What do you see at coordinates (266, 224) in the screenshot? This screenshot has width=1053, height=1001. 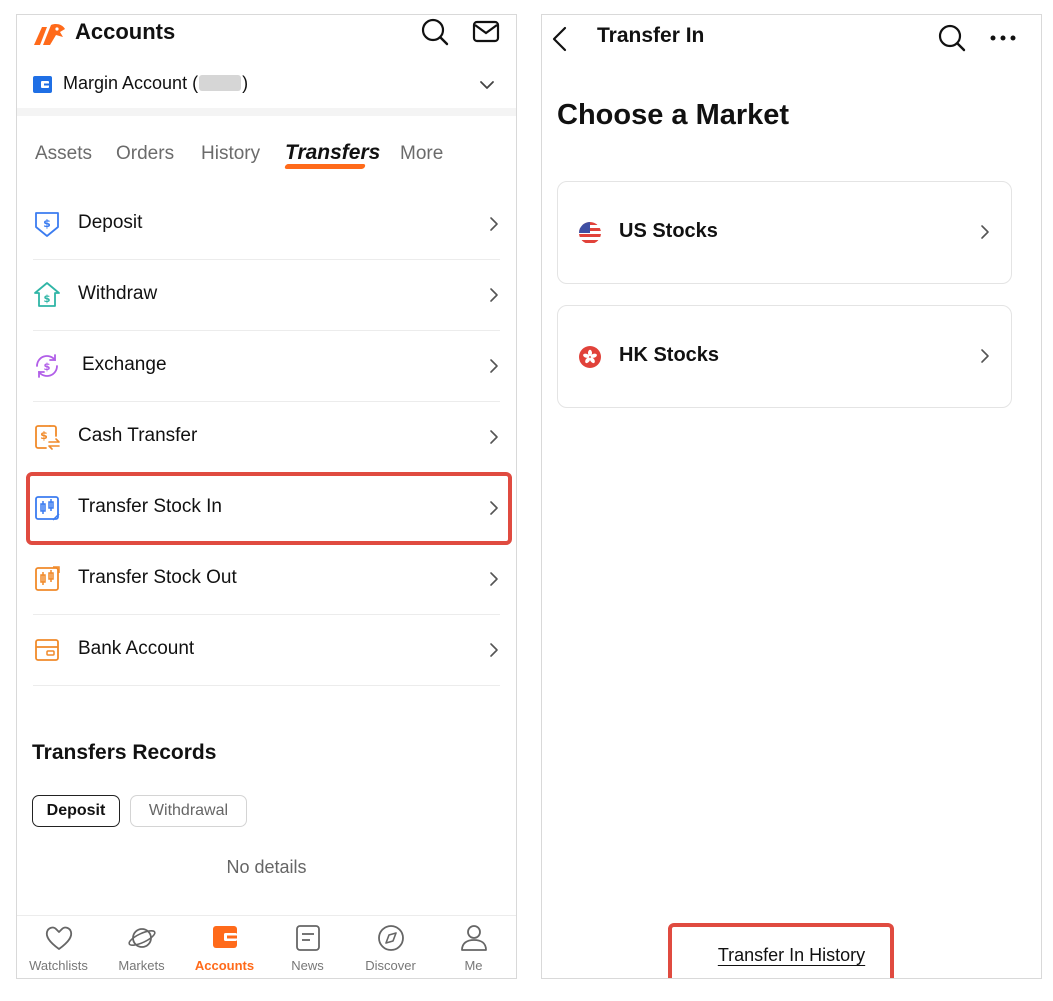 I see `menu-item-deposit: $ Deposit` at bounding box center [266, 224].